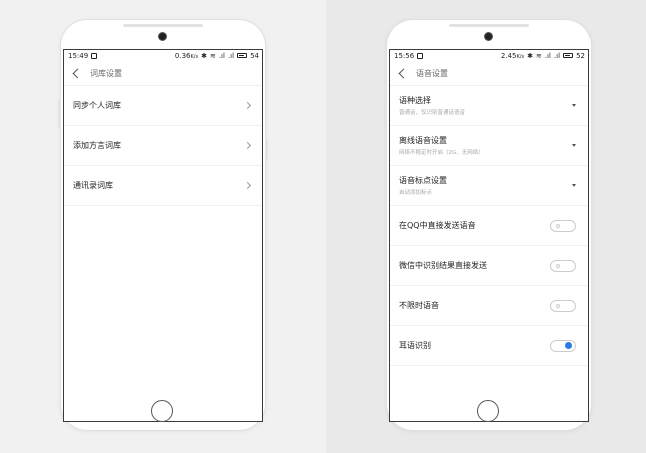 The width and height of the screenshot is (646, 453). What do you see at coordinates (489, 186) in the screenshot?
I see `dropdown-punctuation: 语音标点设置 自动添加标点` at bounding box center [489, 186].